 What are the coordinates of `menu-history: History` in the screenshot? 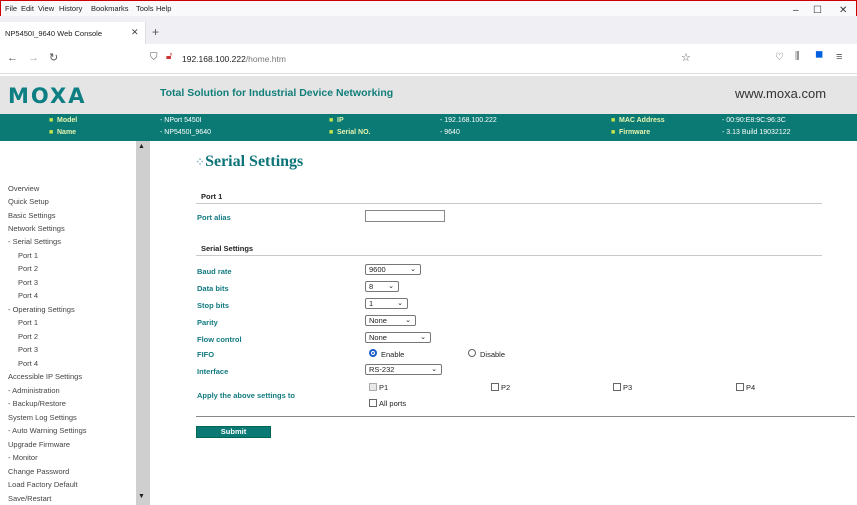 It's located at (70, 8).